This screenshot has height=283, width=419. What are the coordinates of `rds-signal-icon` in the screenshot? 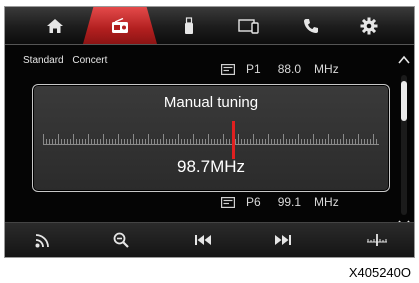 It's located at (42, 241).